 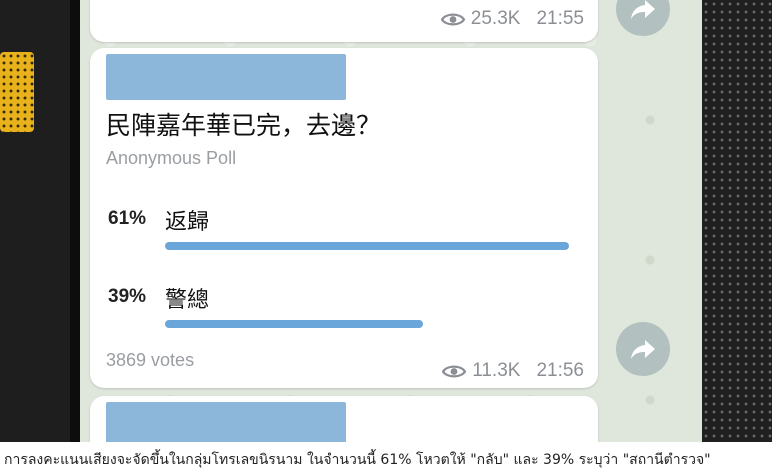 I want to click on message-meta: 11.3K 21:56, so click(x=513, y=371).